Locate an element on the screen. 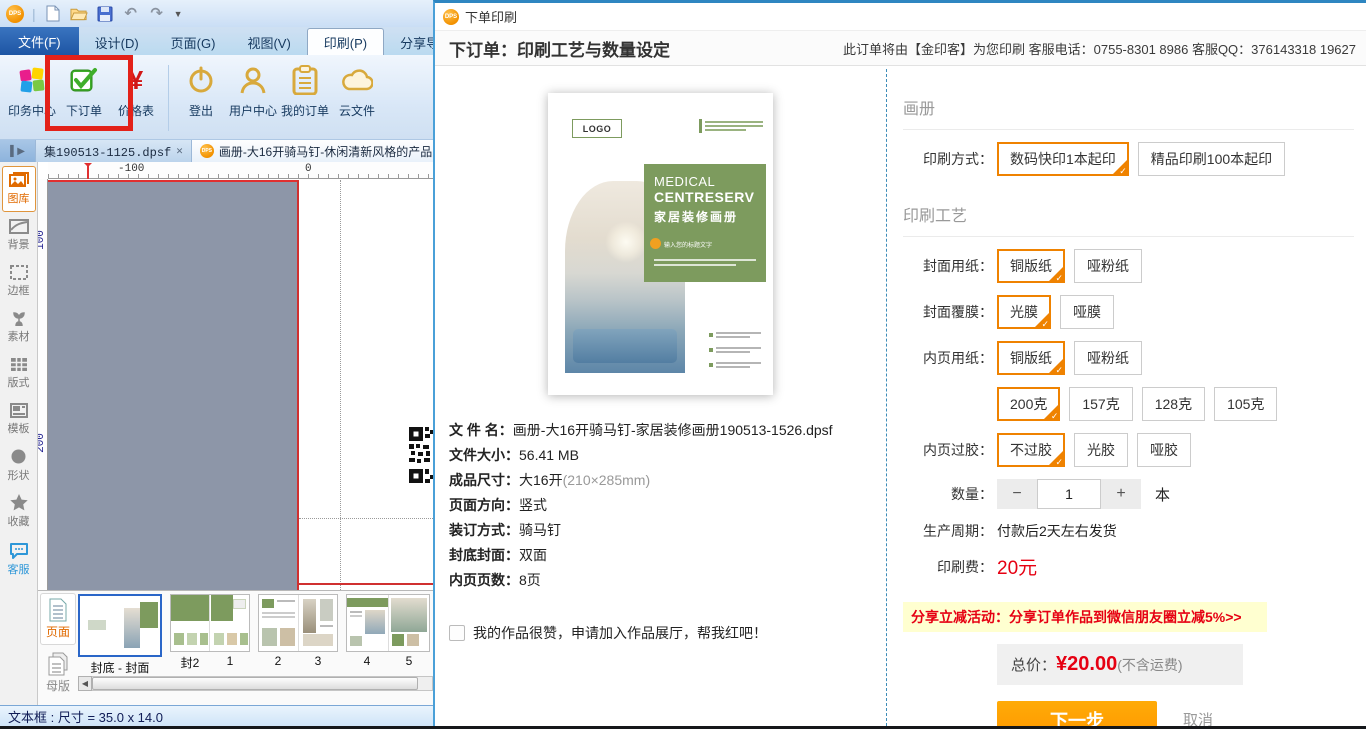 The height and width of the screenshot is (729, 1366). option-157g: 157克 is located at coordinates (1101, 404).